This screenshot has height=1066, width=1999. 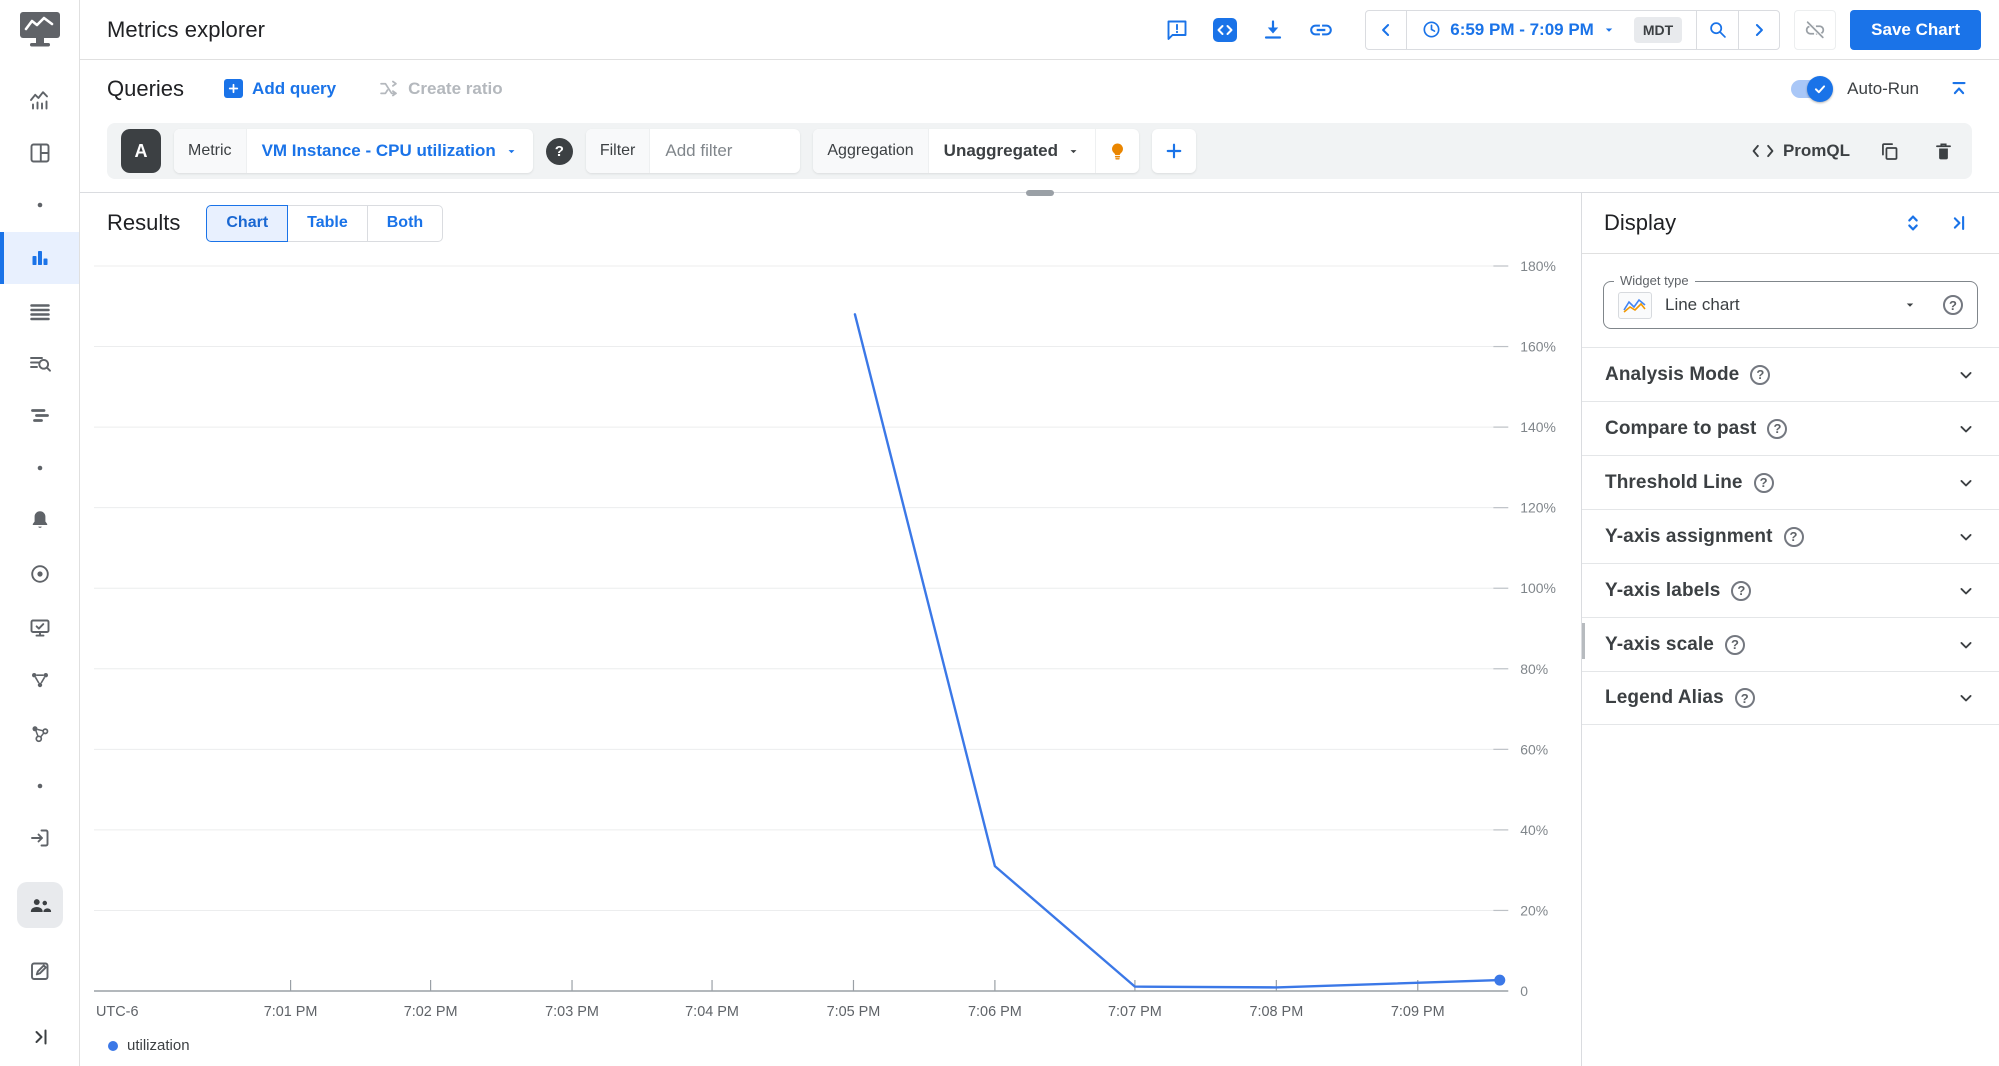 What do you see at coordinates (559, 151) in the screenshot?
I see `metric-help-button: ?` at bounding box center [559, 151].